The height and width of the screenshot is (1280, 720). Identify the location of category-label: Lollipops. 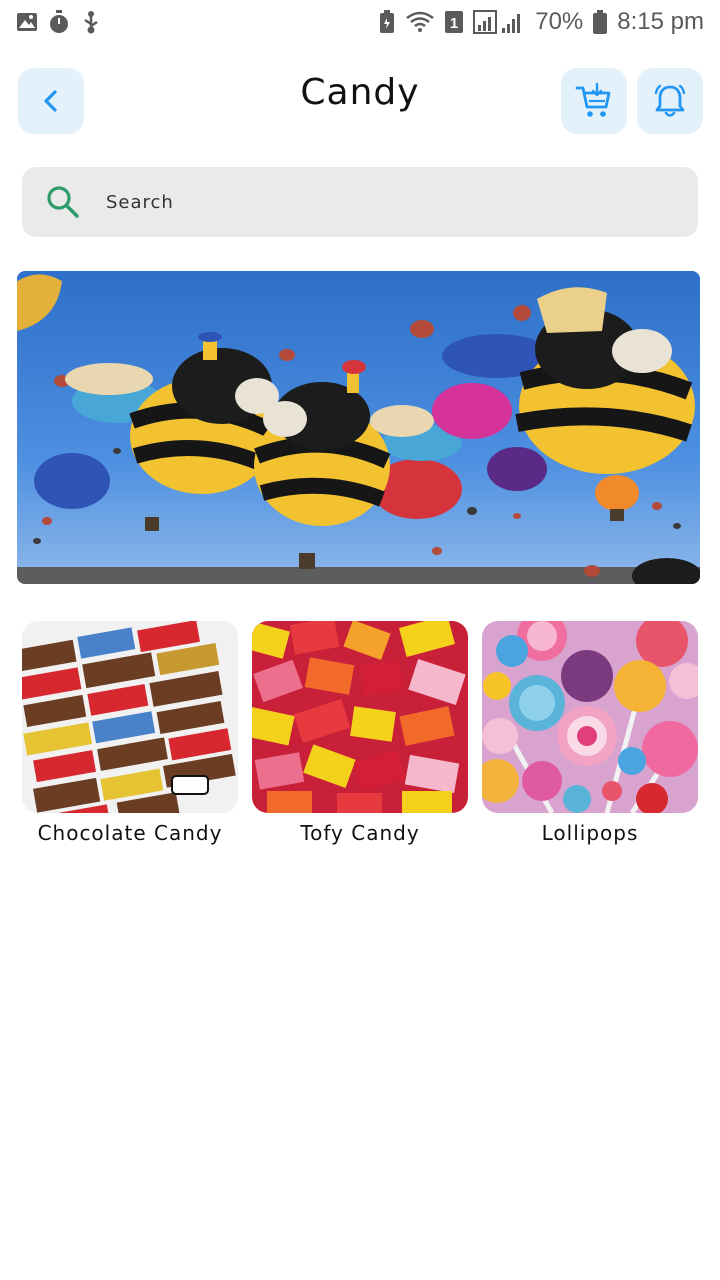
(590, 833).